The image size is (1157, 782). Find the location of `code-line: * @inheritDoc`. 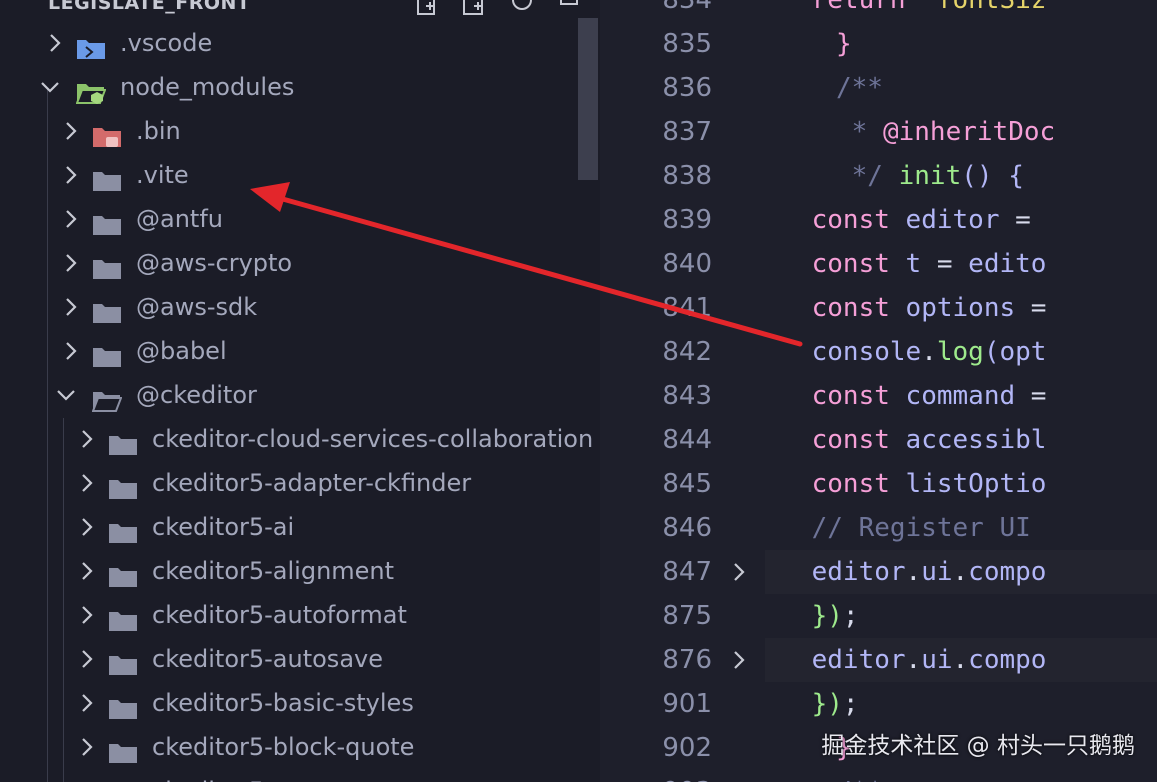

code-line: * @inheritDoc is located at coordinates (946, 132).